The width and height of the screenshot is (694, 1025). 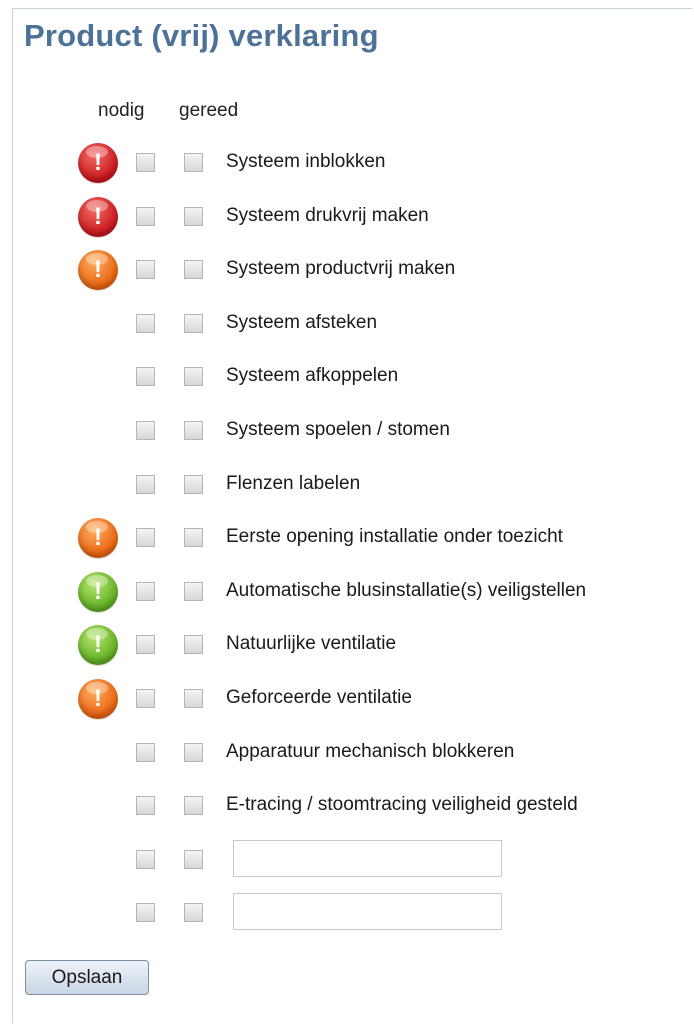 I want to click on checklist-row: Systeem spoelen / stomen, so click(x=347, y=432).